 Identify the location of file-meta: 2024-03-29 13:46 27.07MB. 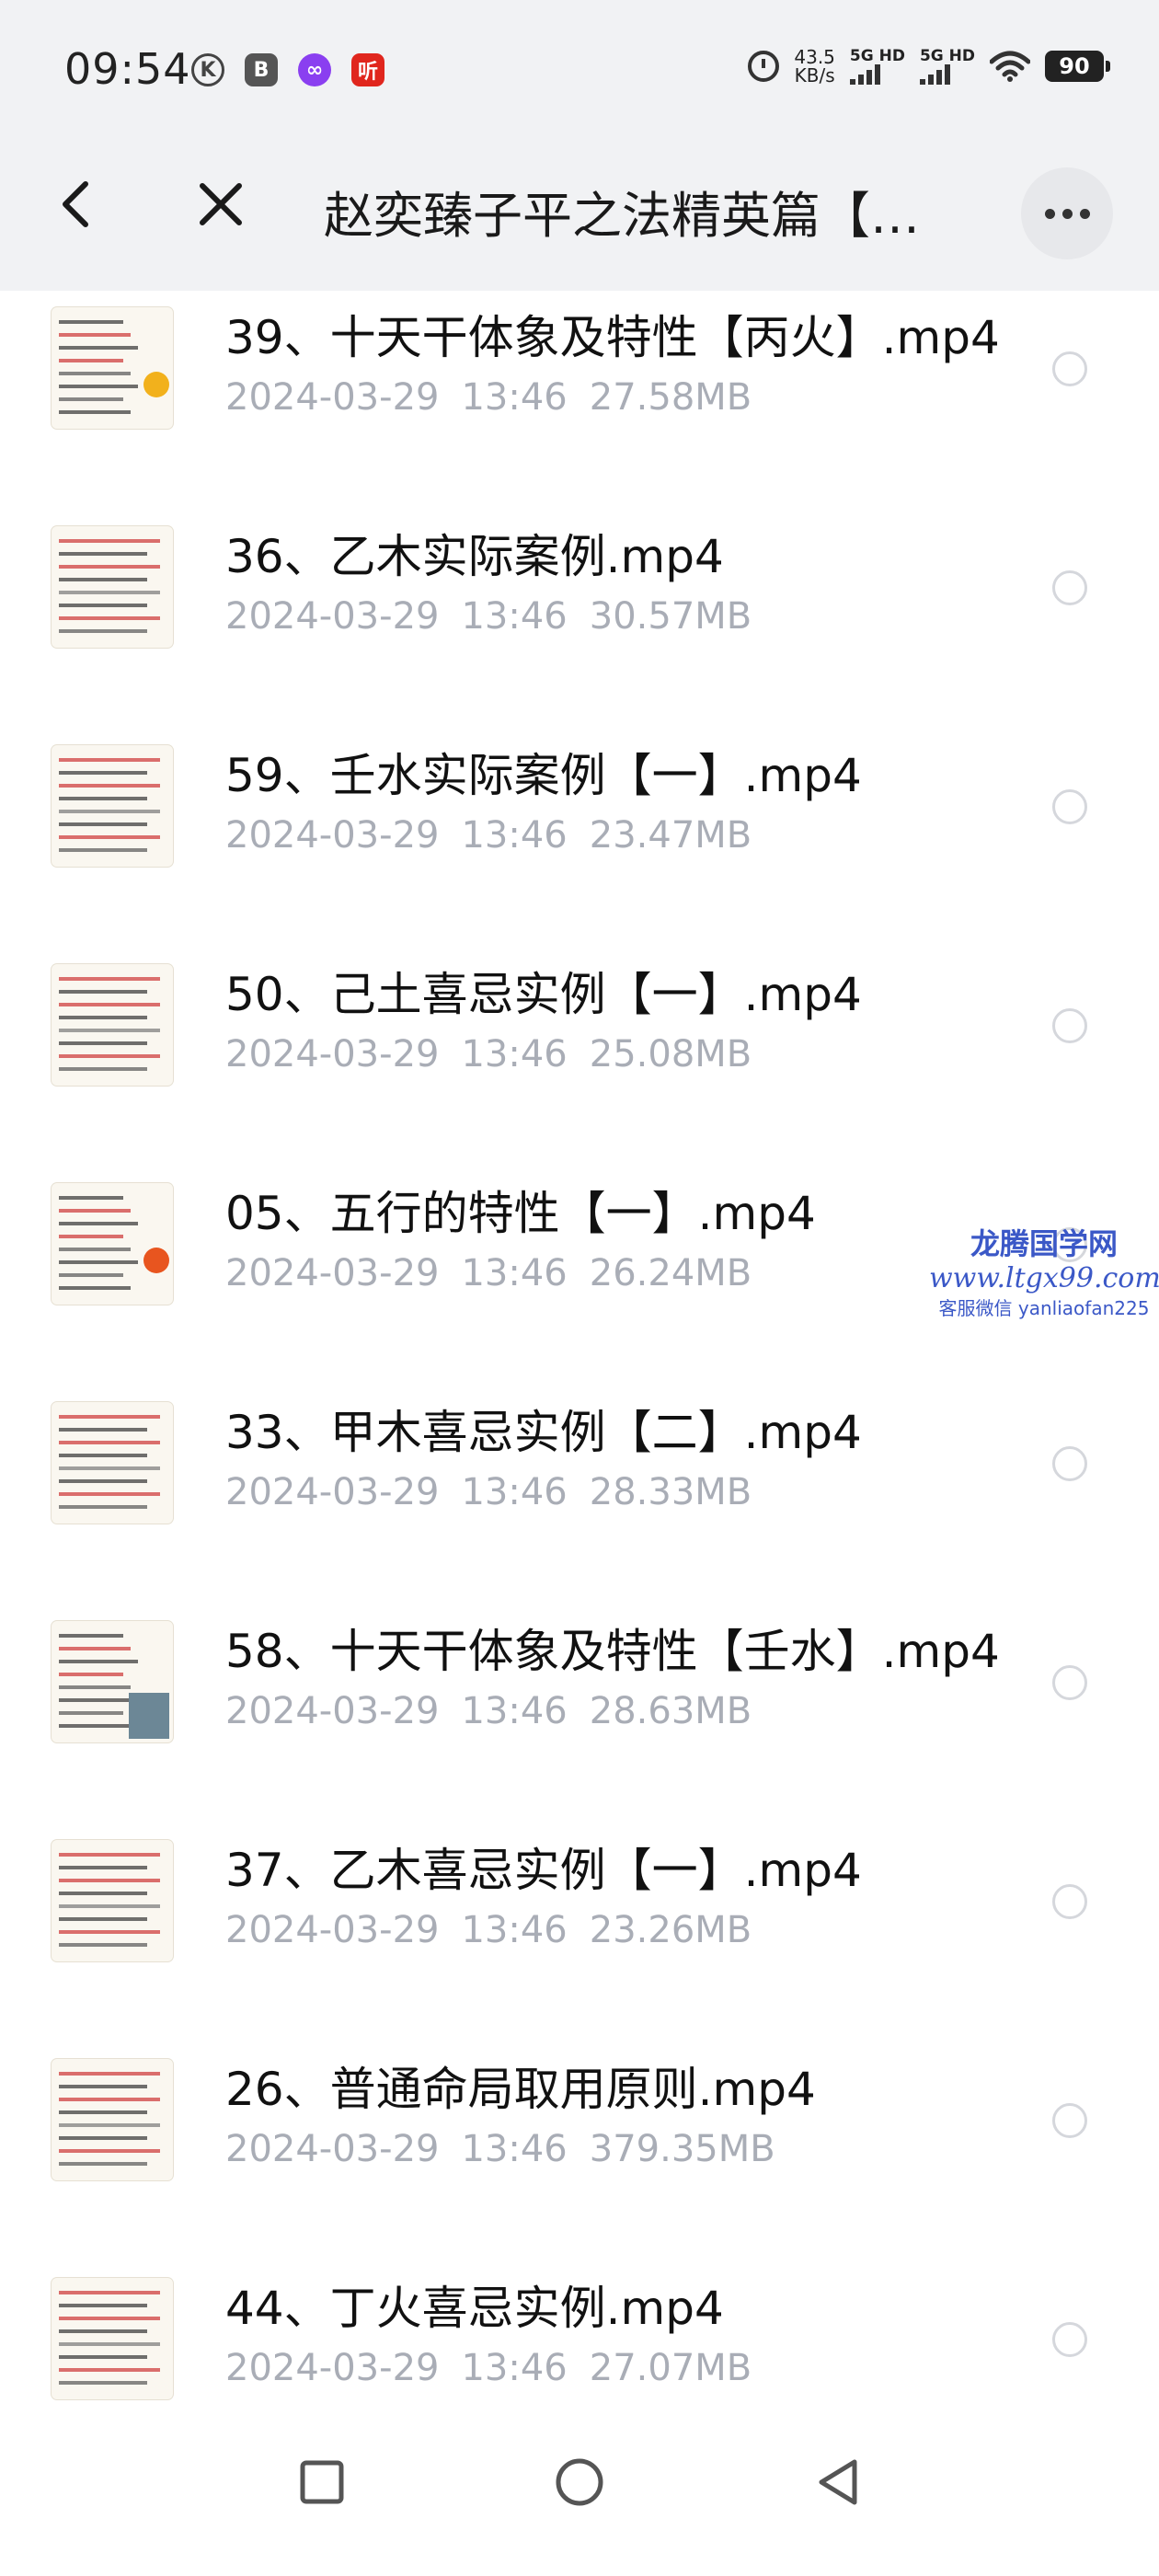
(499, 2368).